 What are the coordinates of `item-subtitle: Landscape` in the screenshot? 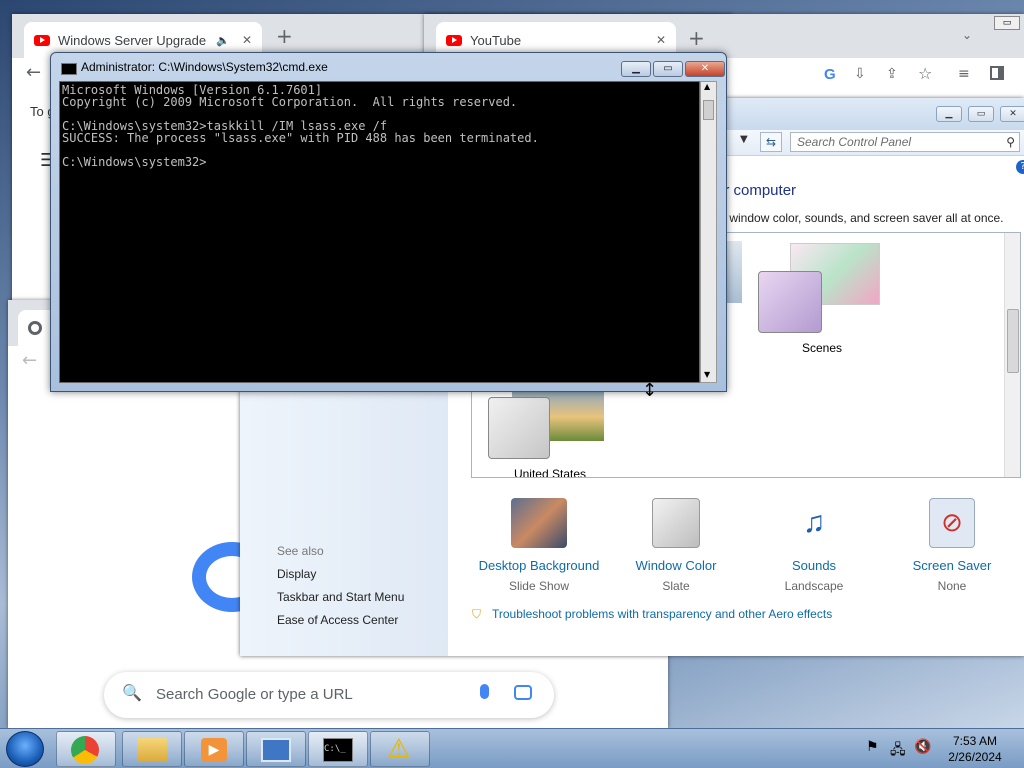 It's located at (814, 586).